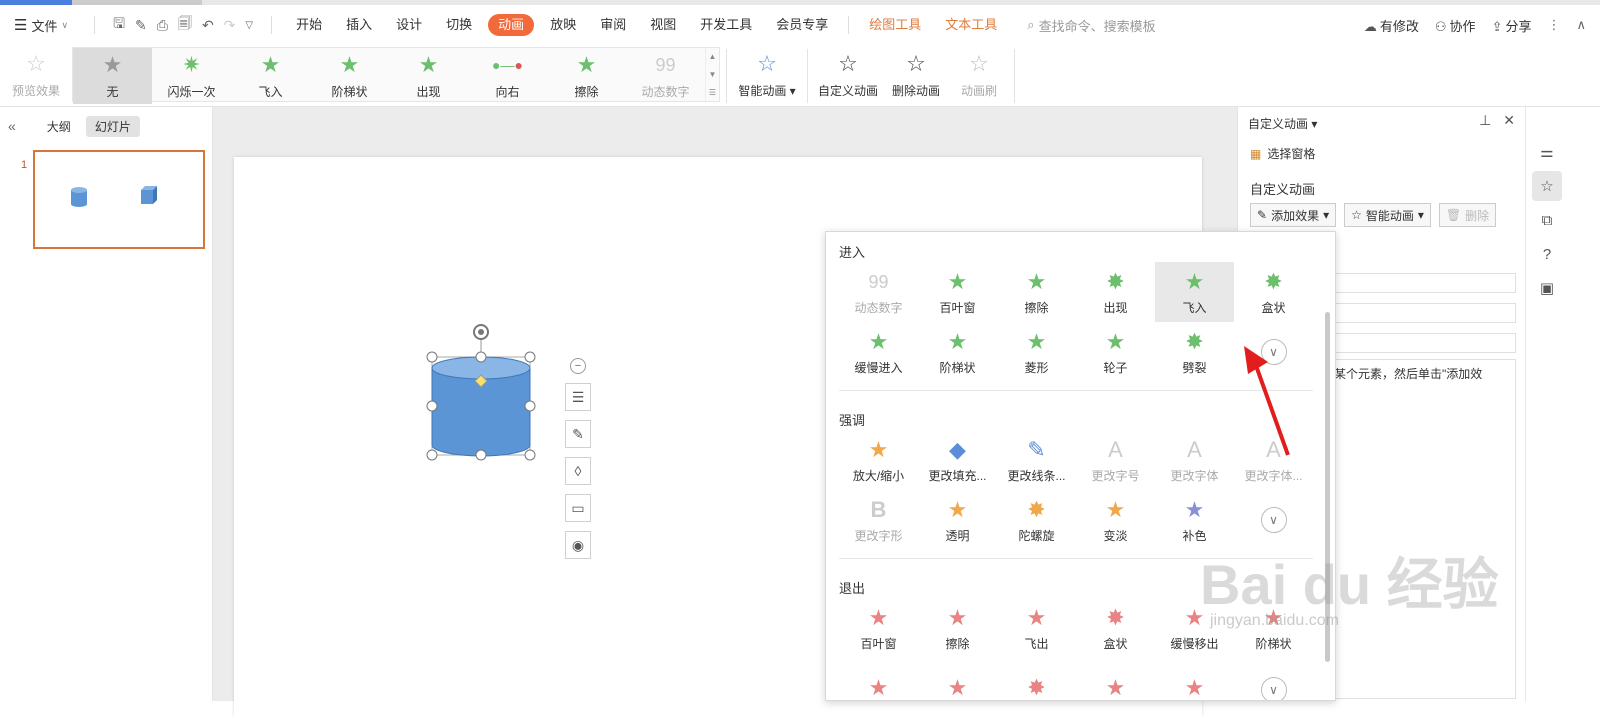  What do you see at coordinates (878, 292) in the screenshot?
I see `effect-dynamic-digits: 99 动态数字` at bounding box center [878, 292].